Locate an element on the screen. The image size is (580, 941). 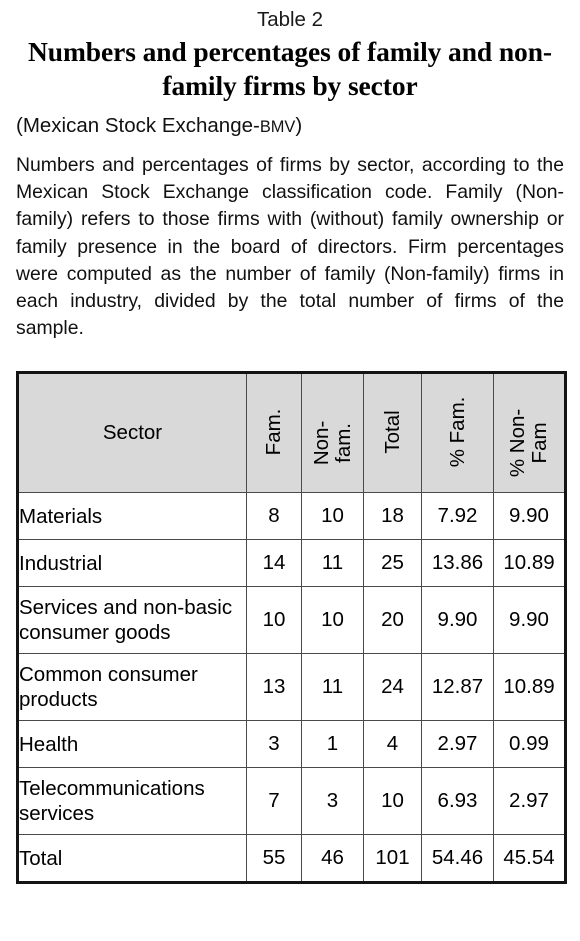
column-header-nonfam: Non- fam. is located at coordinates (332, 432).